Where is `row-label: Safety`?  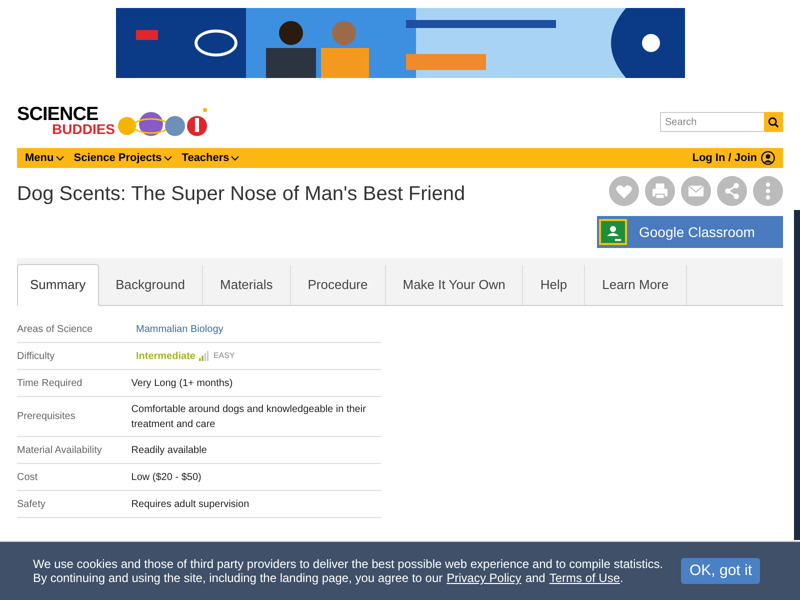
row-label: Safety is located at coordinates (31, 505).